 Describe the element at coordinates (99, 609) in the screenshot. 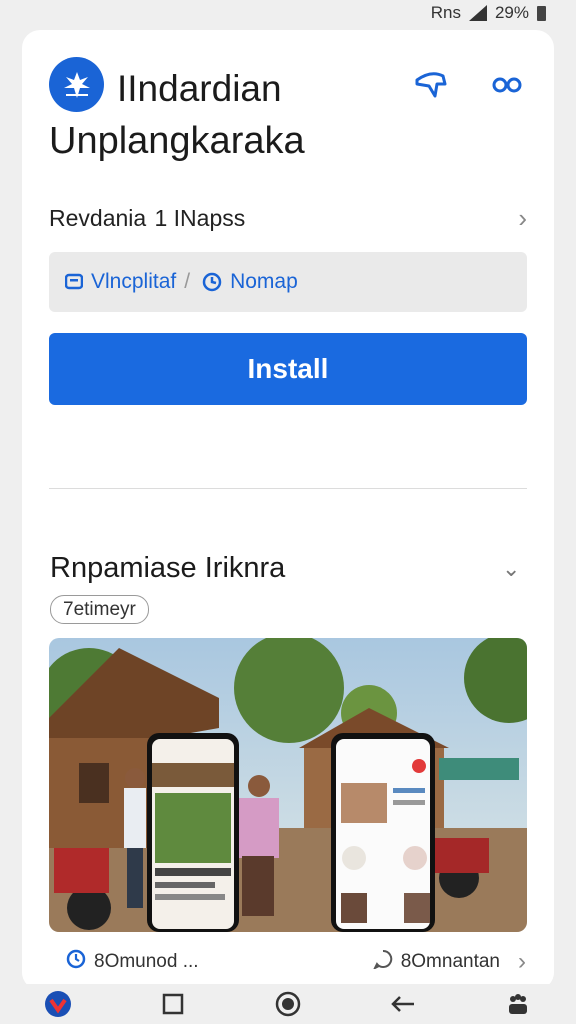

I see `section-tag: 7etimeyr` at that location.